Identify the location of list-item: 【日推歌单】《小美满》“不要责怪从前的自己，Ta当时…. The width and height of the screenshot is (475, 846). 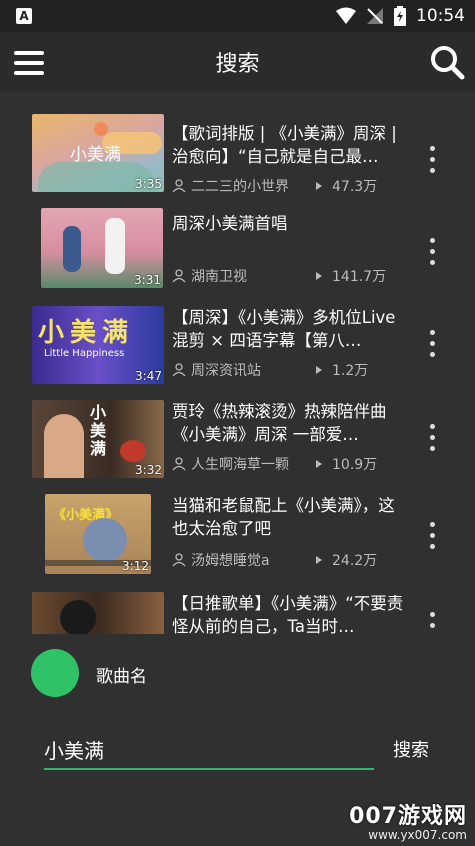
(237, 613).